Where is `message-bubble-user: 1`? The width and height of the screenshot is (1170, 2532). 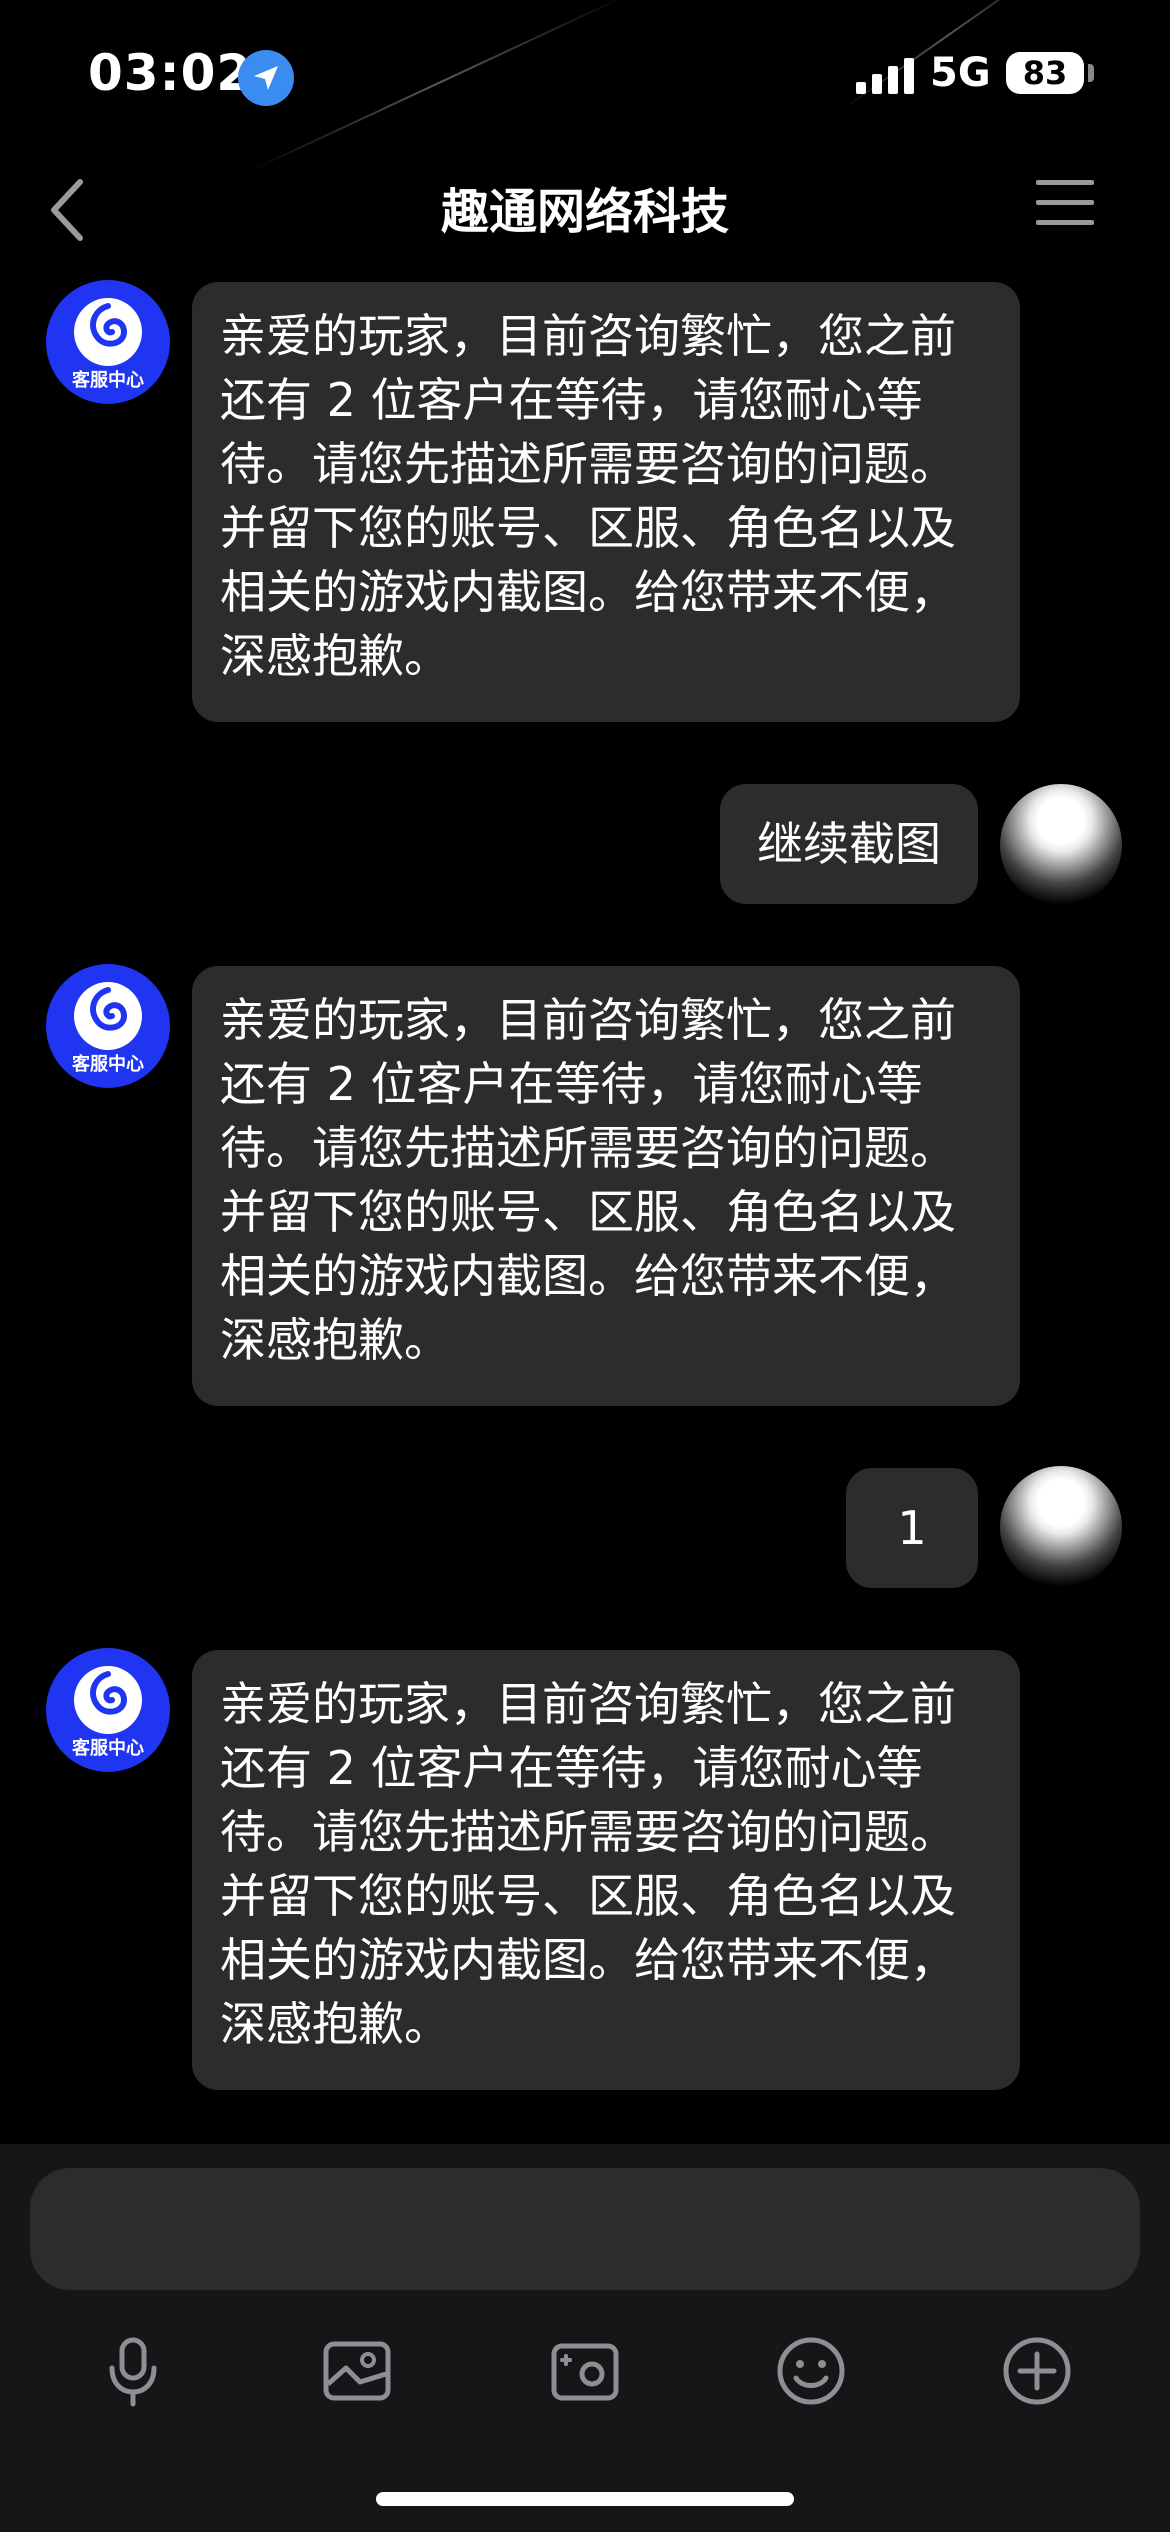 message-bubble-user: 1 is located at coordinates (912, 1528).